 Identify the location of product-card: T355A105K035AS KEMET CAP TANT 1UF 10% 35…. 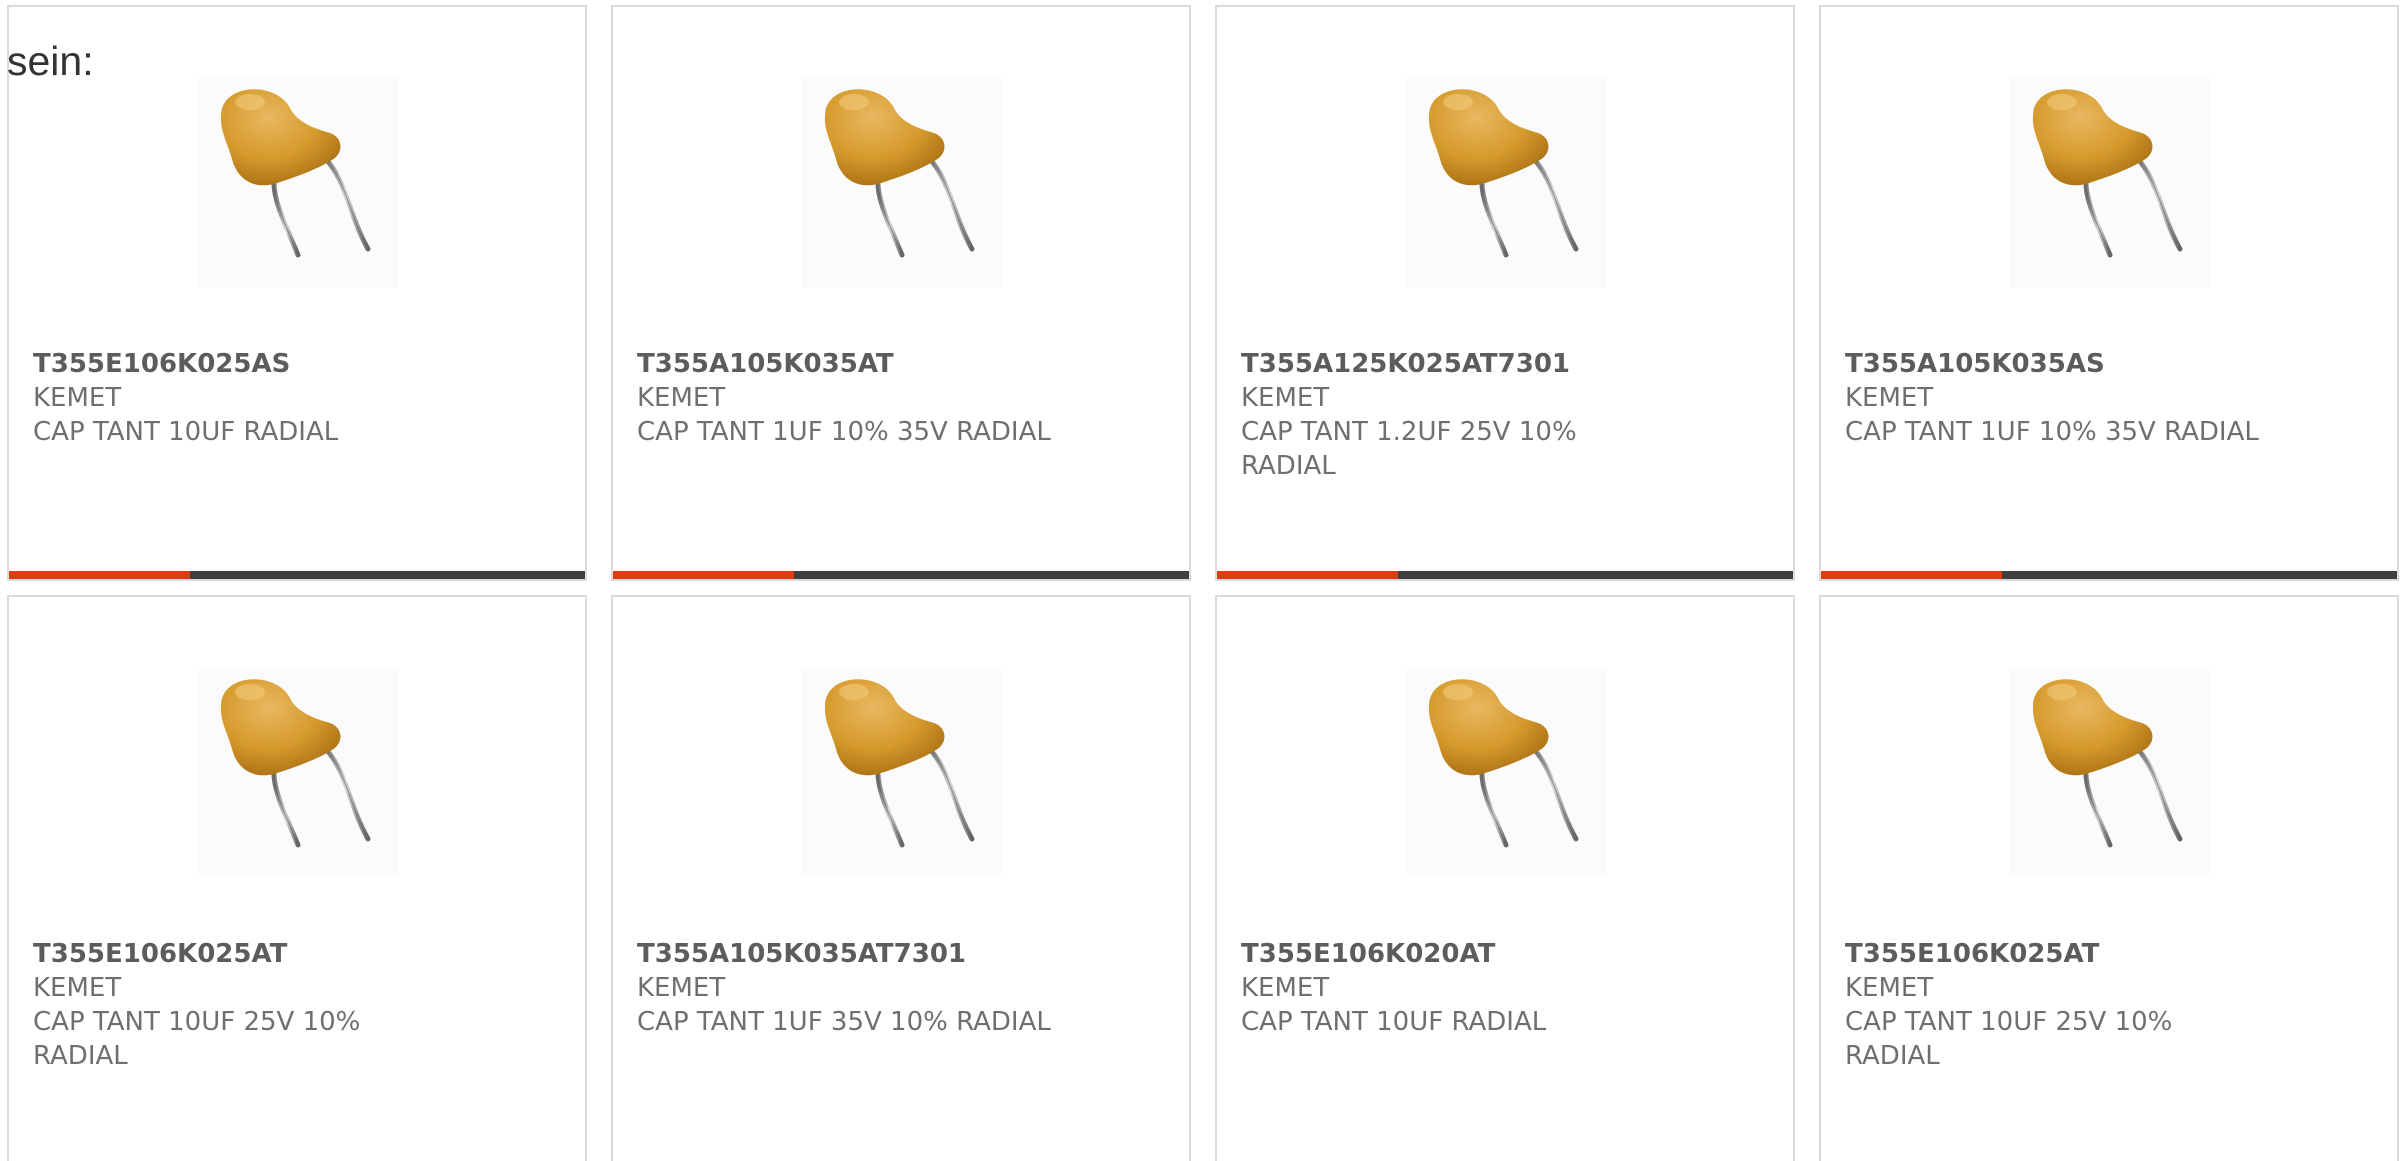
(2109, 293).